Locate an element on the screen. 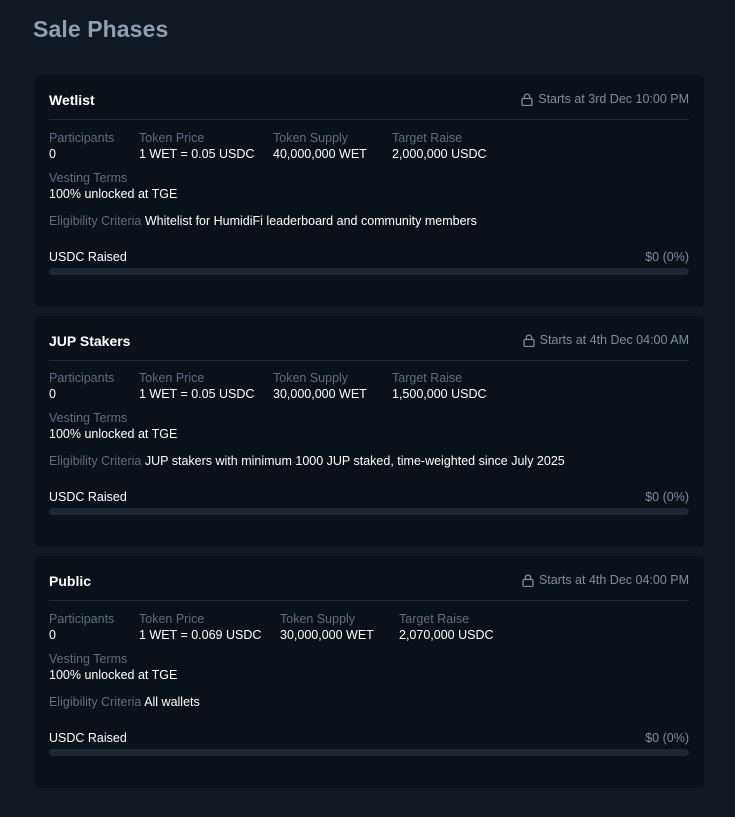  start-time: Starts at 4th Dec 04:00 PM is located at coordinates (605, 580).